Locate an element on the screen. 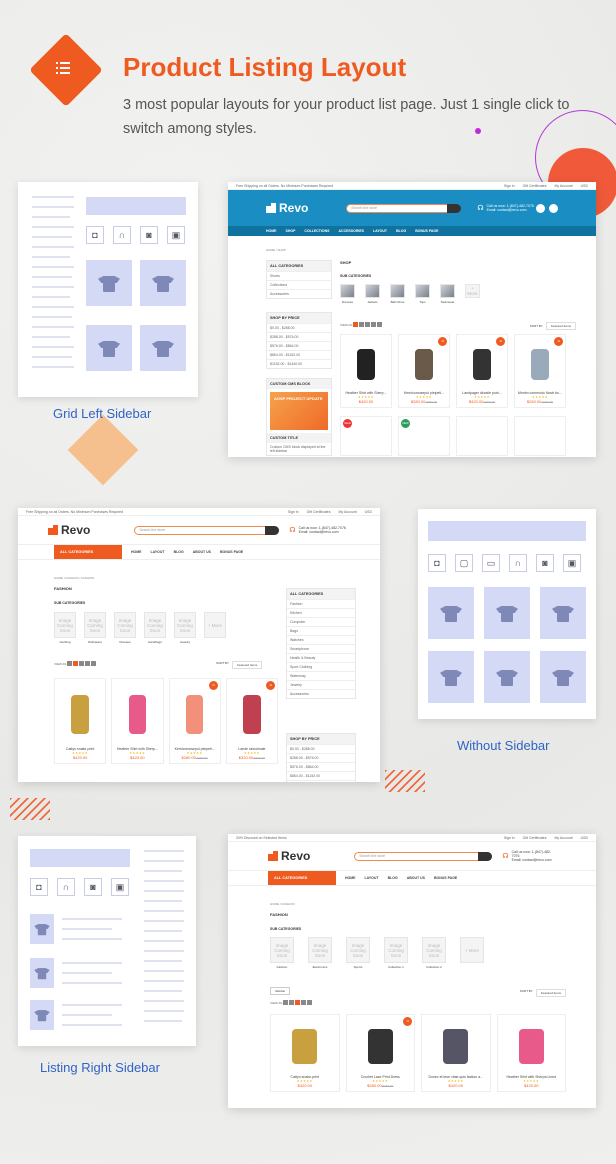  subcategory-item: Swimwear is located at coordinates (447, 294).